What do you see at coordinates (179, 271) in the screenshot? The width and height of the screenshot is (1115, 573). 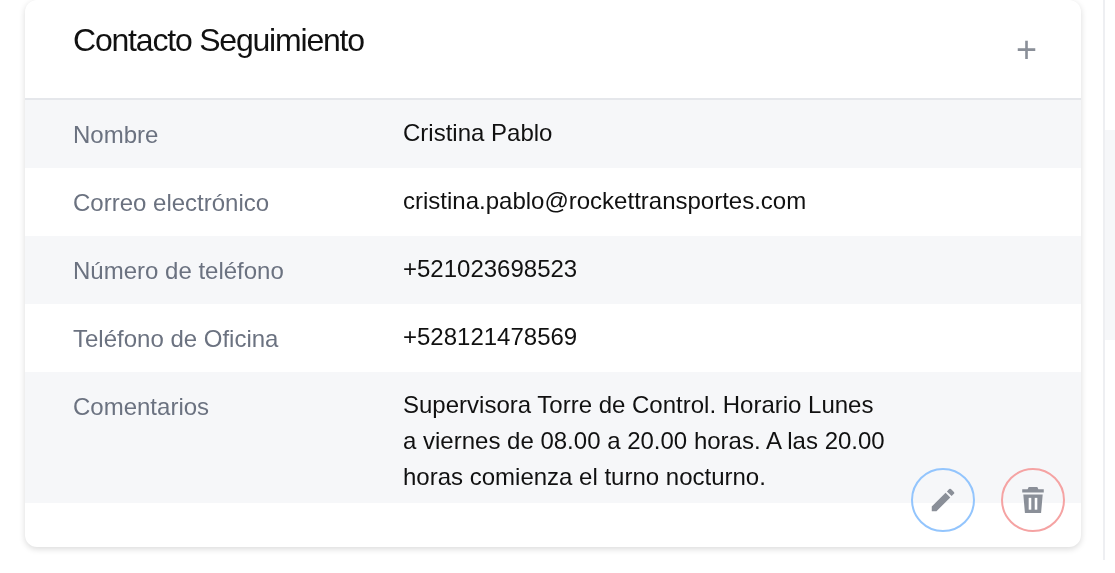 I see `field-label: Número de teléfono` at bounding box center [179, 271].